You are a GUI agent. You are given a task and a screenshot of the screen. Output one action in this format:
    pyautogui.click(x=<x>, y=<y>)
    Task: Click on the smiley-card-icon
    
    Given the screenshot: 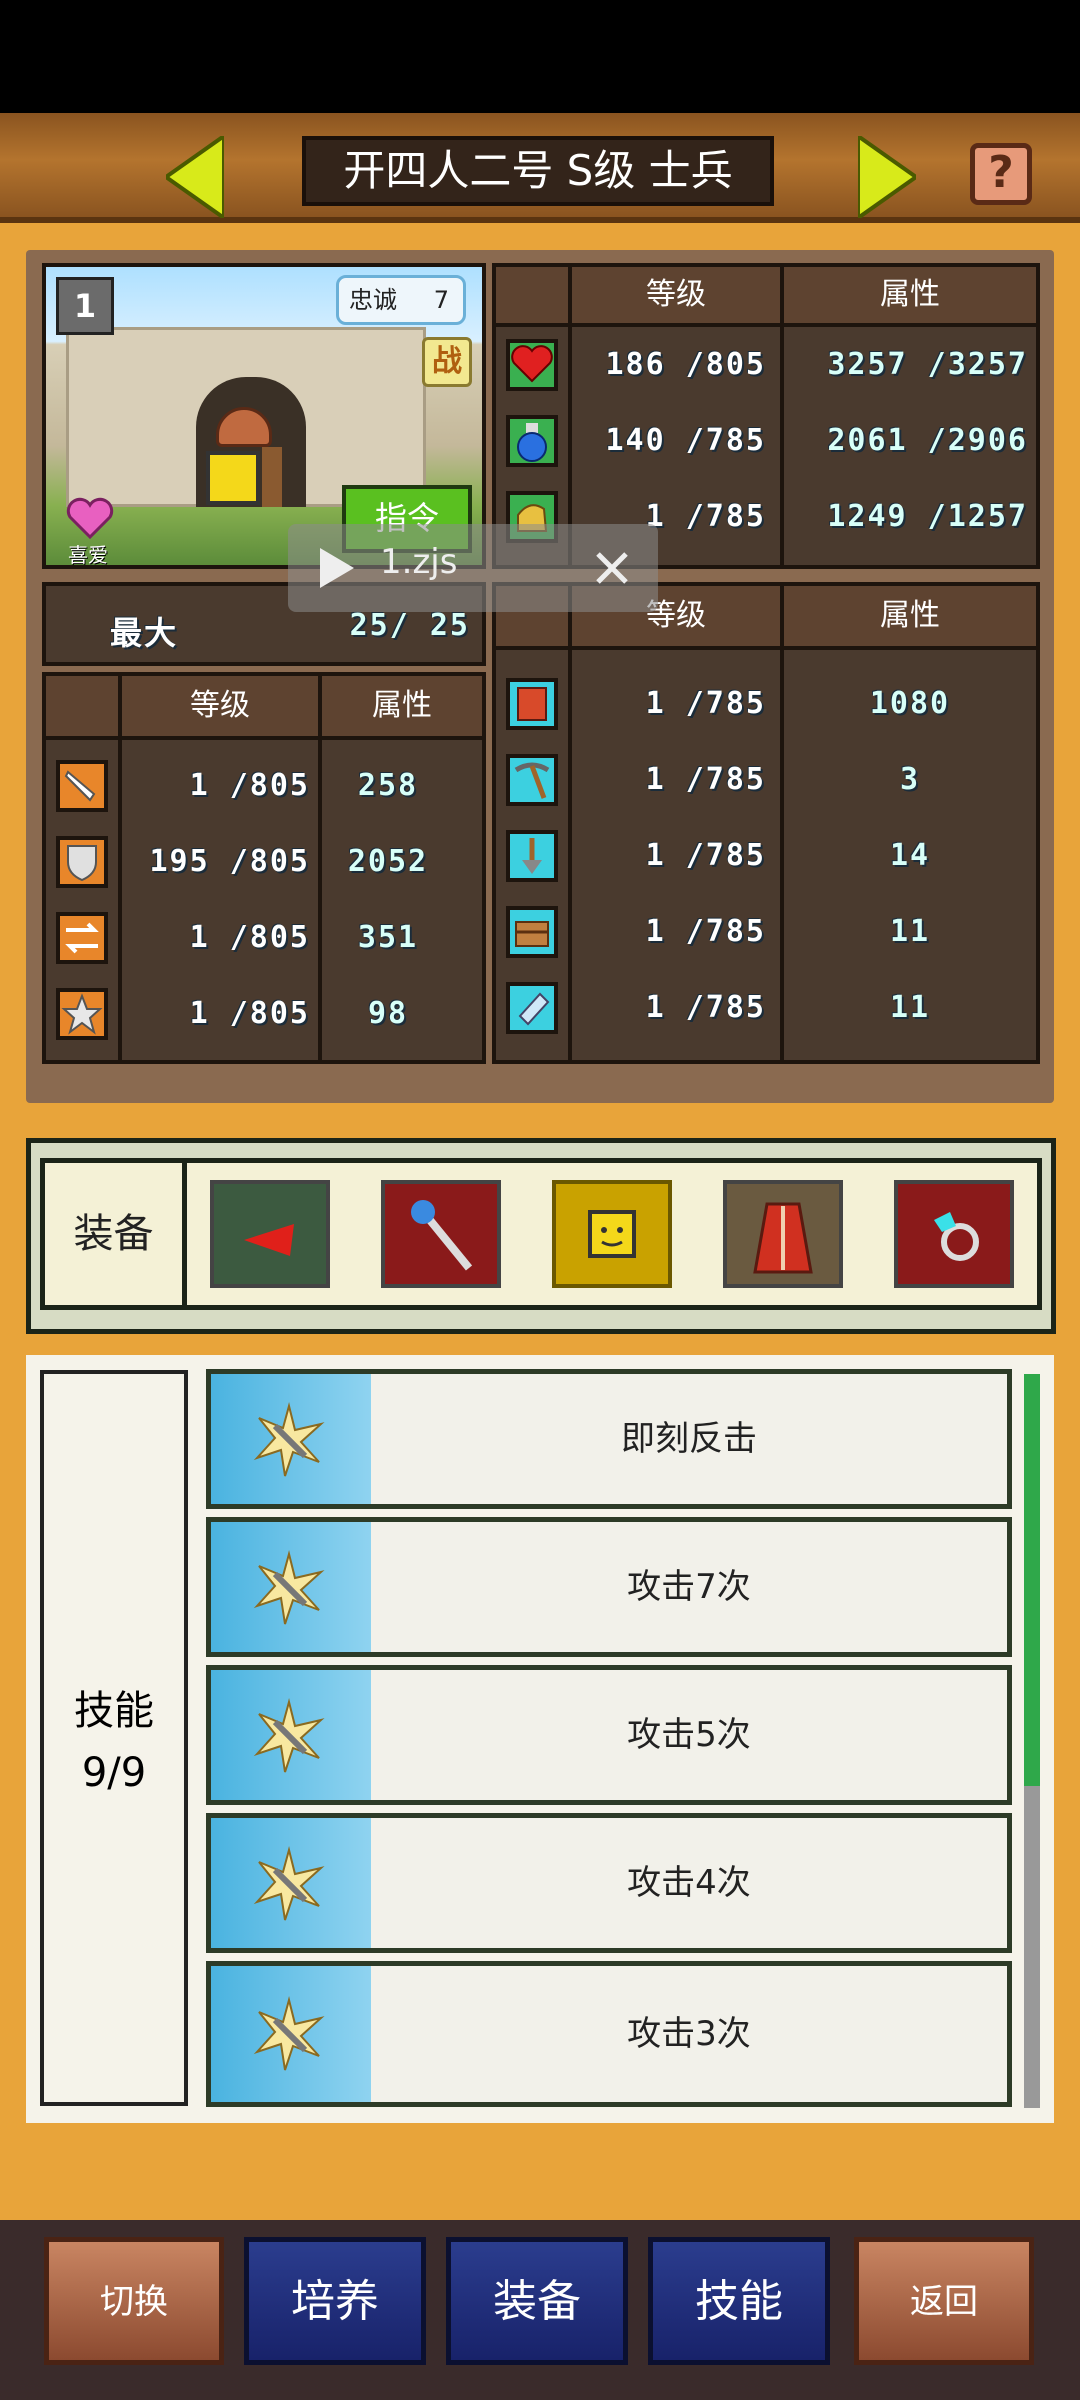 What is the action you would take?
    pyautogui.click(x=612, y=1234)
    